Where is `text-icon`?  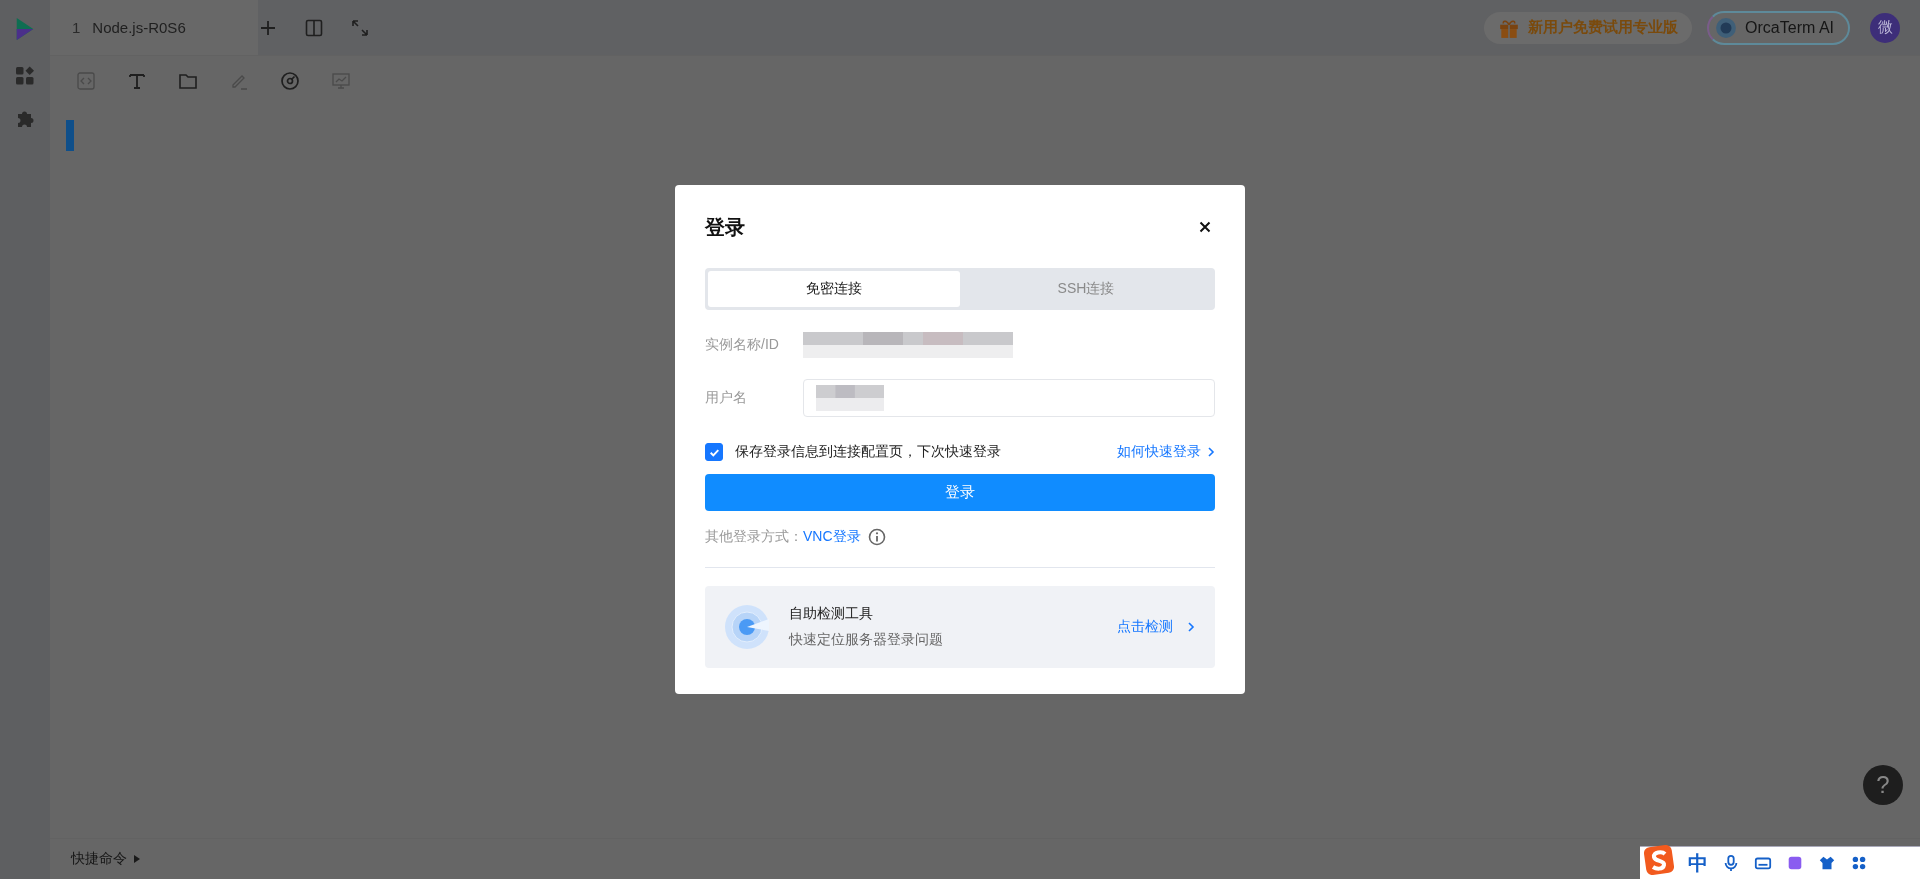 text-icon is located at coordinates (137, 81).